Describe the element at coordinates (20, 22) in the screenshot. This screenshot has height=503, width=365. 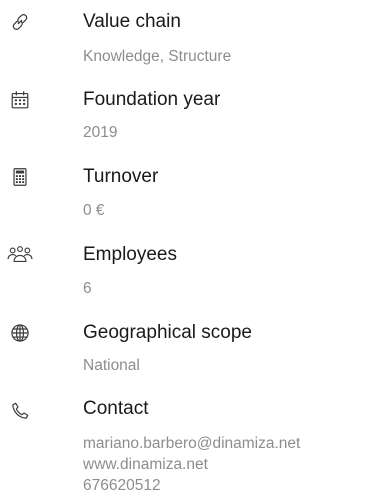
I see `link-icon` at that location.